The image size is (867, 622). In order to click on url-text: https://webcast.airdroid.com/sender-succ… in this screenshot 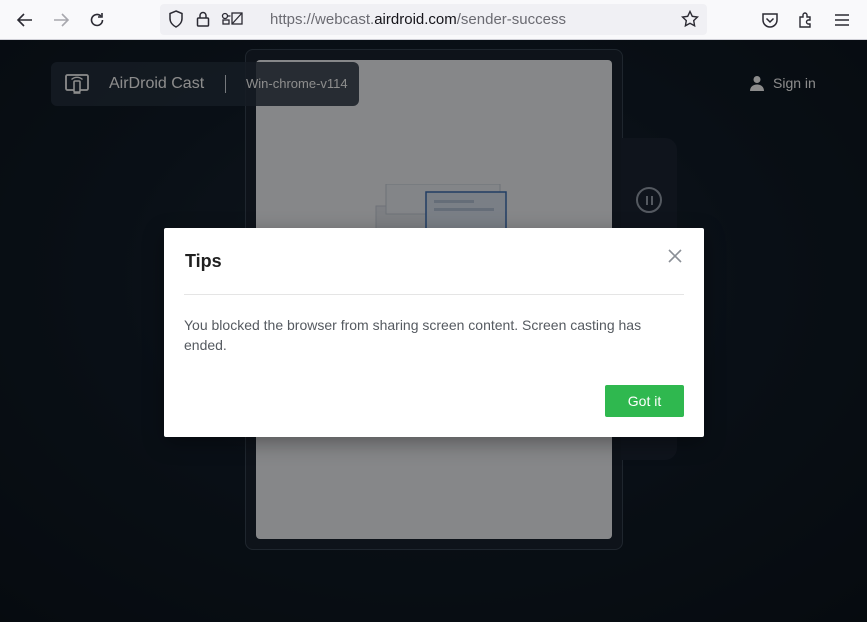, I will do `click(418, 19)`.